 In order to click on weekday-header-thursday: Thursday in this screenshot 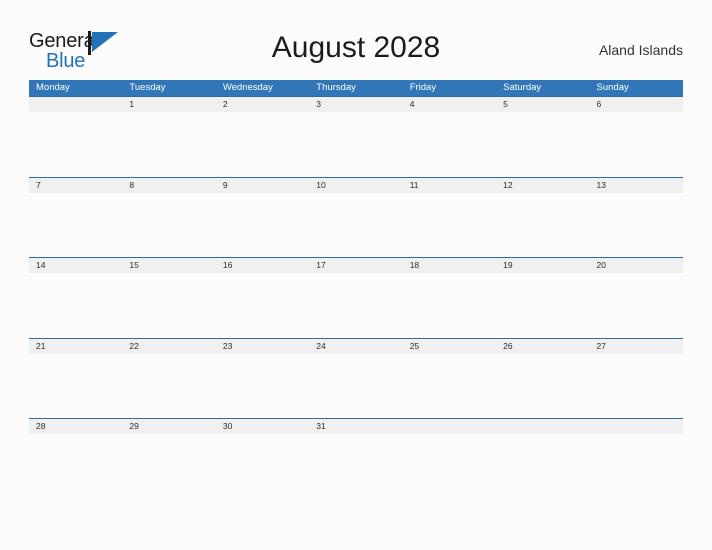, I will do `click(336, 87)`.